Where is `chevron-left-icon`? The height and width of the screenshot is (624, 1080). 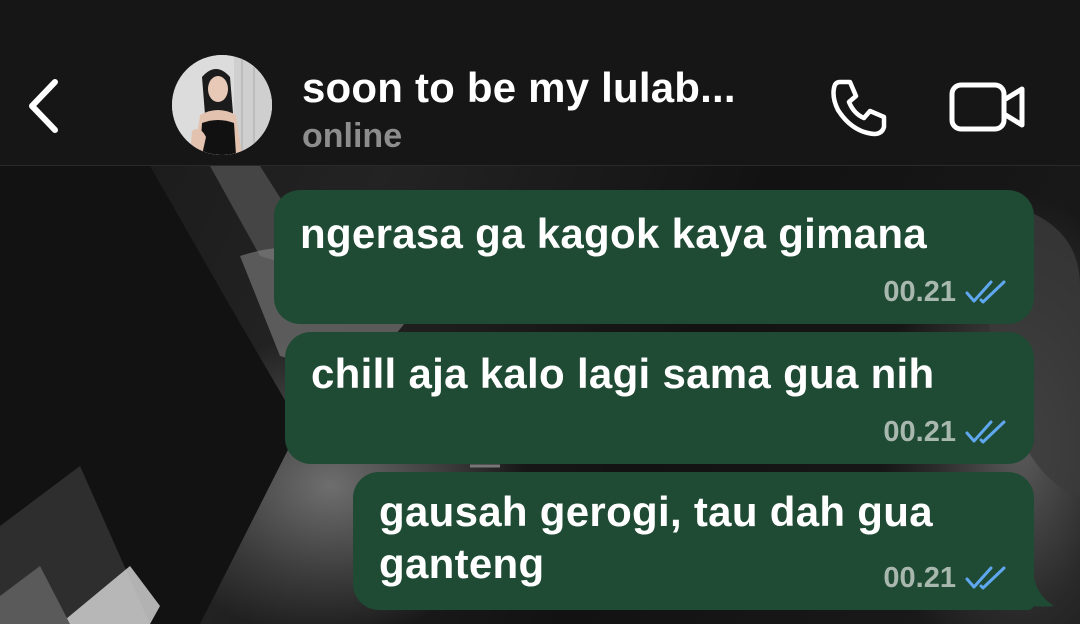 chevron-left-icon is located at coordinates (43, 106).